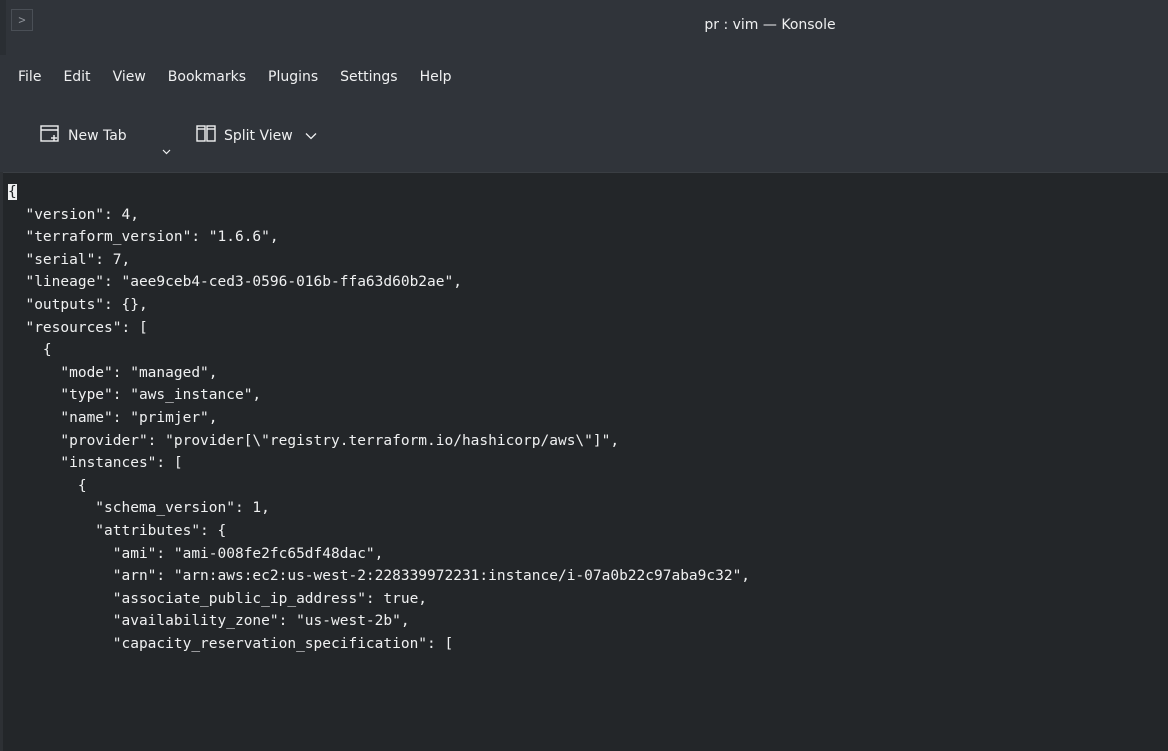 The height and width of the screenshot is (751, 1168). I want to click on terminal-line: "outputs": {},, so click(78, 304).